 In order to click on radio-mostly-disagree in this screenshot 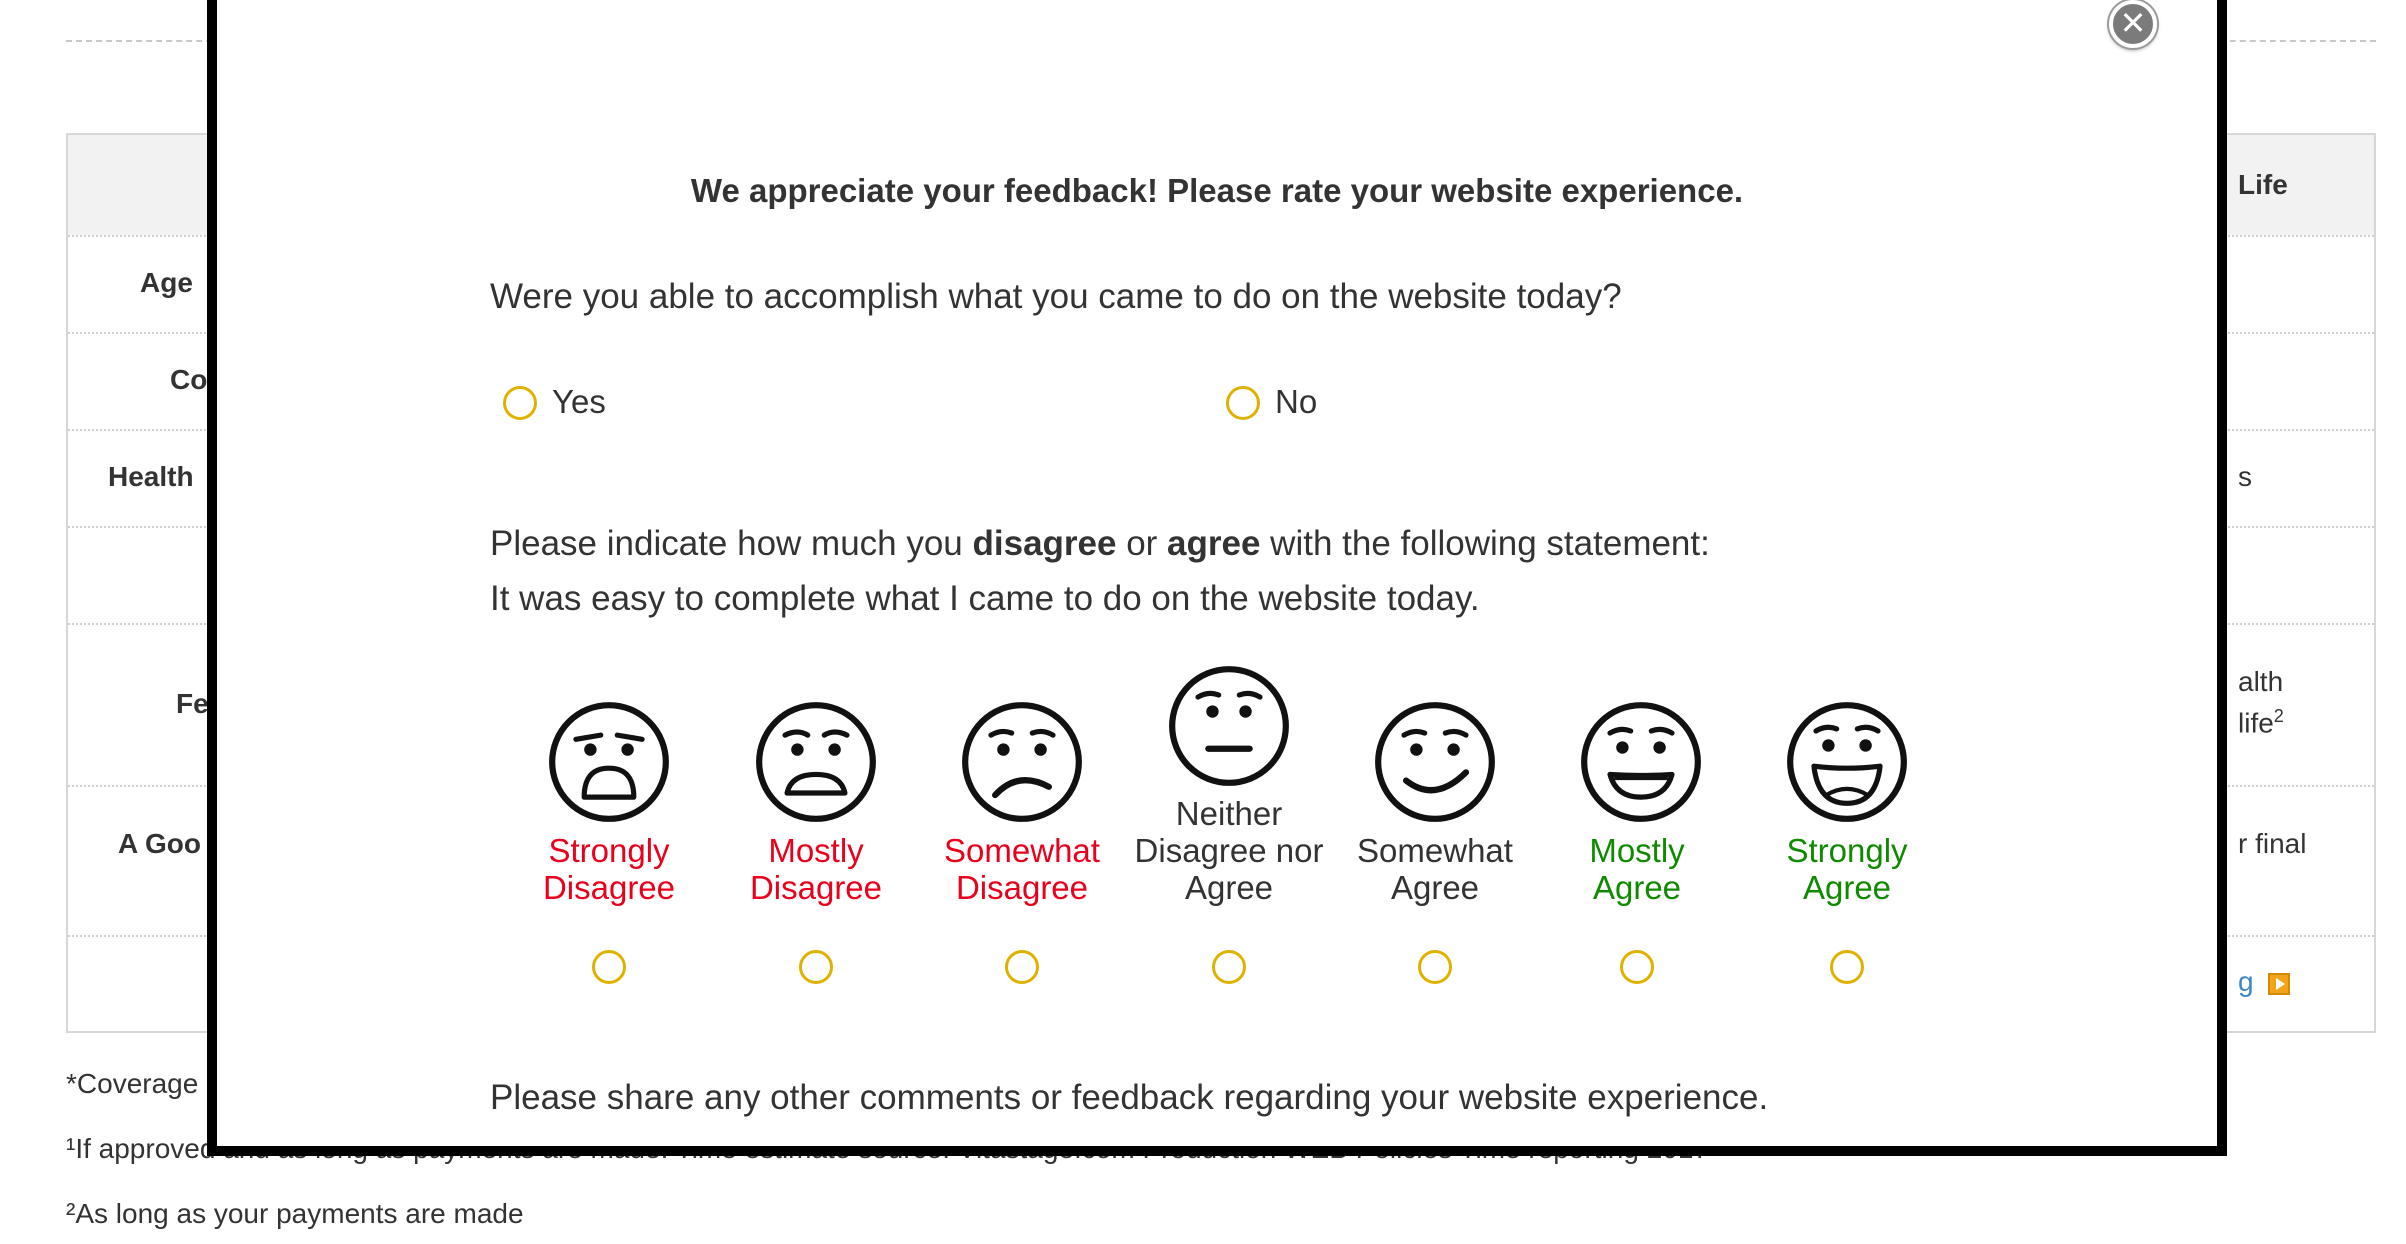, I will do `click(816, 967)`.